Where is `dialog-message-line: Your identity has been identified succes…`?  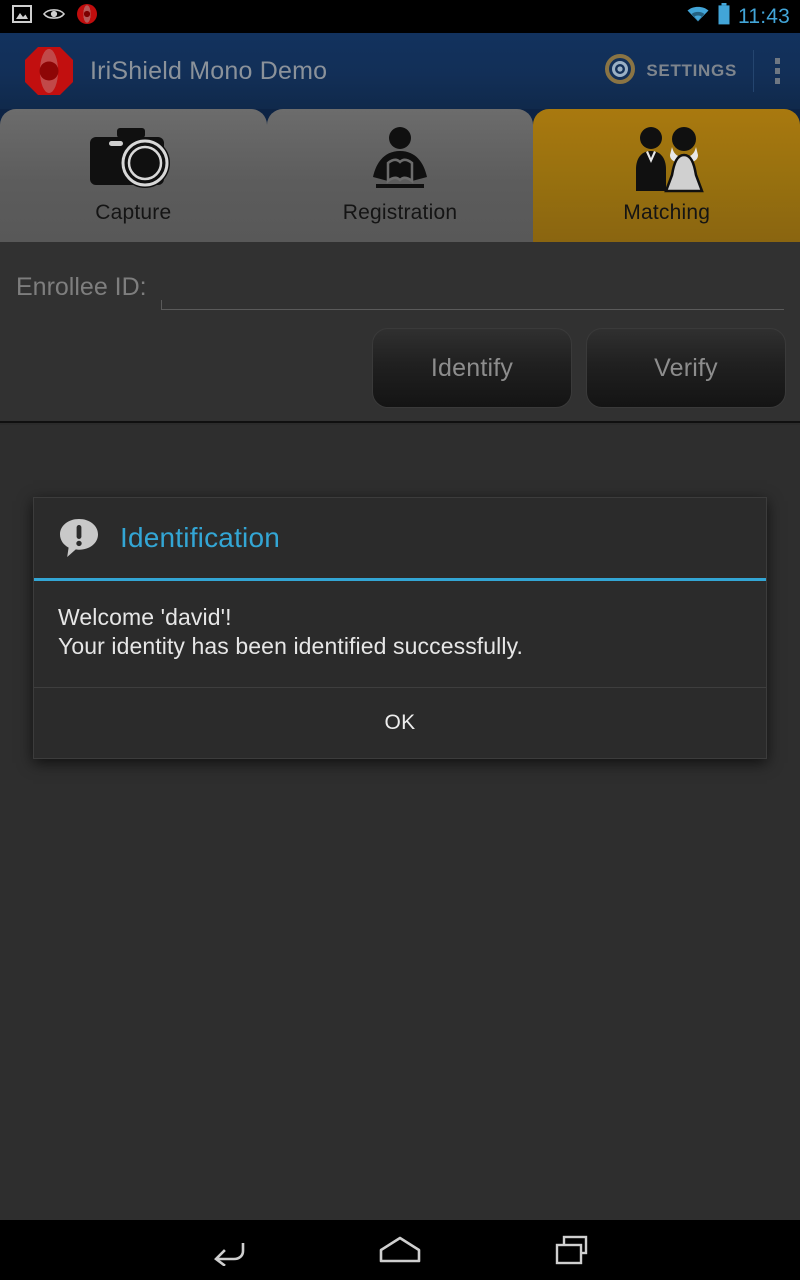
dialog-message-line: Your identity has been identified succes… is located at coordinates (290, 646).